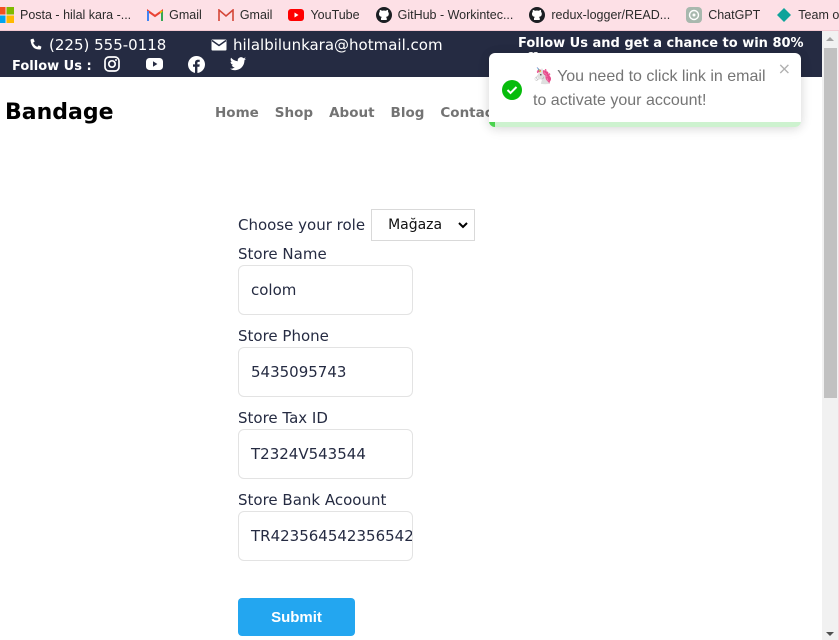 Image resolution: width=839 pixels, height=640 pixels. What do you see at coordinates (830, 223) in the screenshot?
I see `scroll-thumb` at bounding box center [830, 223].